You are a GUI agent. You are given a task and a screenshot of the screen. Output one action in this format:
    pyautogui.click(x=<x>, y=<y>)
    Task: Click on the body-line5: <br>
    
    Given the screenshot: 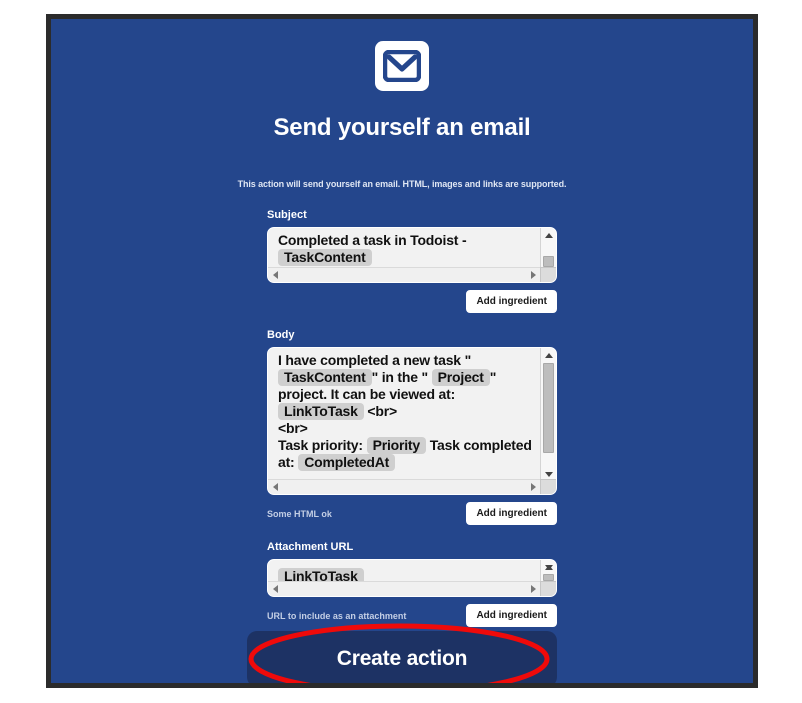 What is the action you would take?
    pyautogui.click(x=293, y=428)
    